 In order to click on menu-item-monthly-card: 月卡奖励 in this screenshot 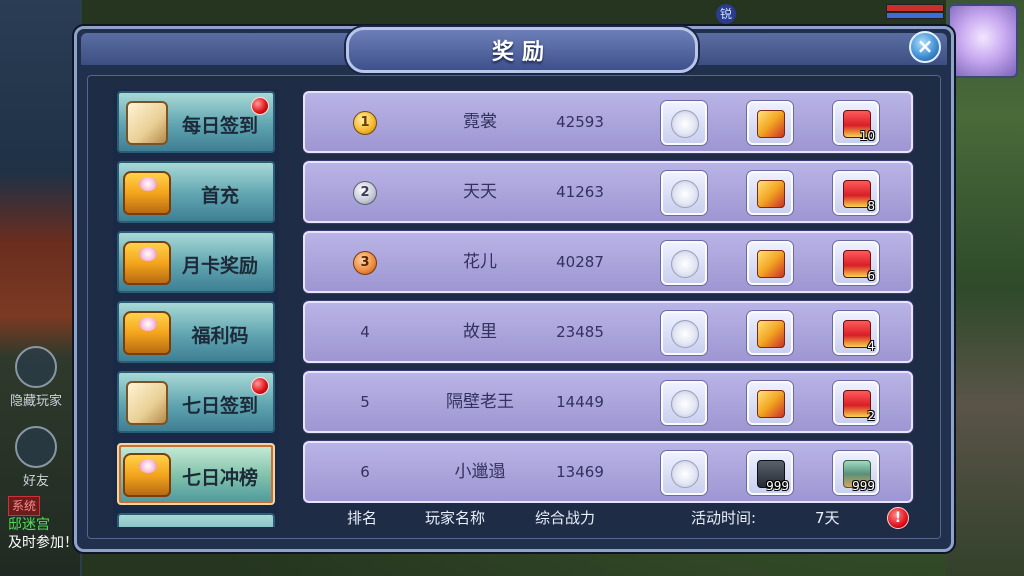, I will do `click(196, 262)`.